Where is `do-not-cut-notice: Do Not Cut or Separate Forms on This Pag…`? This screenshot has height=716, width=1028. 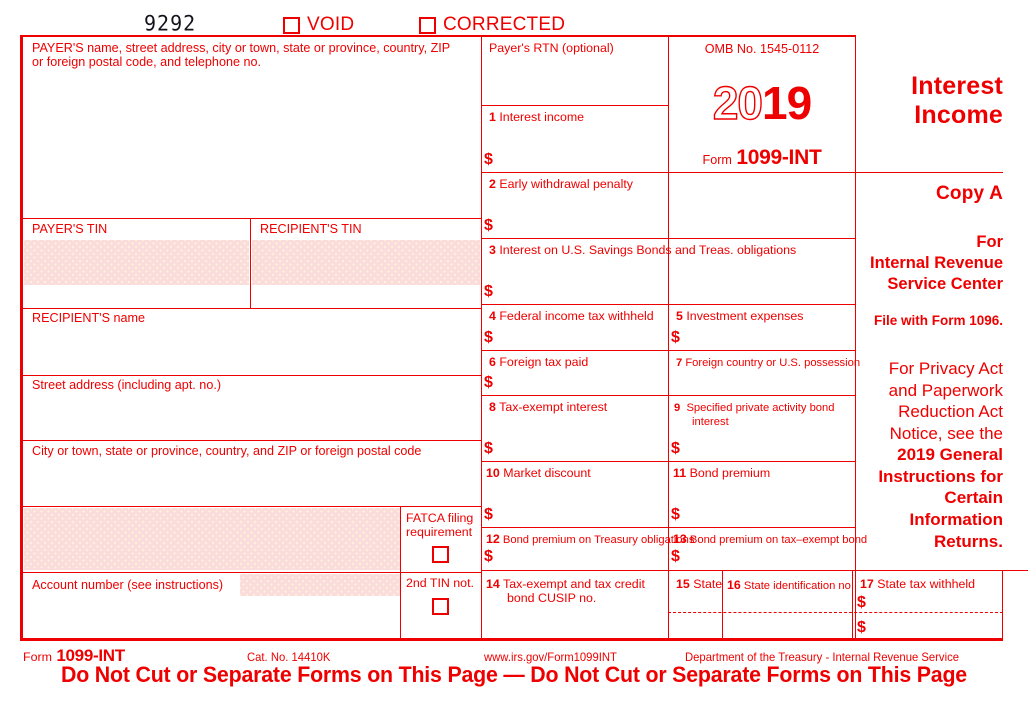
do-not-cut-notice: Do Not Cut or Separate Forms on This Pag… is located at coordinates (513, 674).